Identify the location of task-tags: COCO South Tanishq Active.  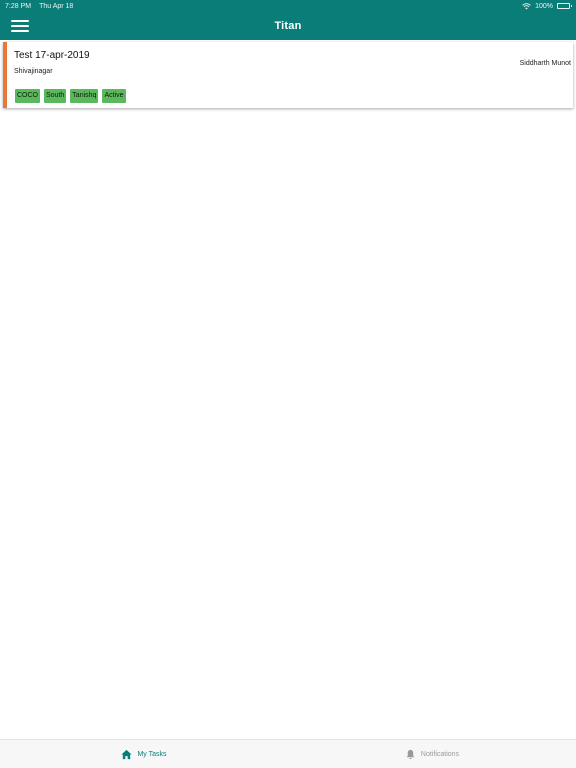
(70, 96).